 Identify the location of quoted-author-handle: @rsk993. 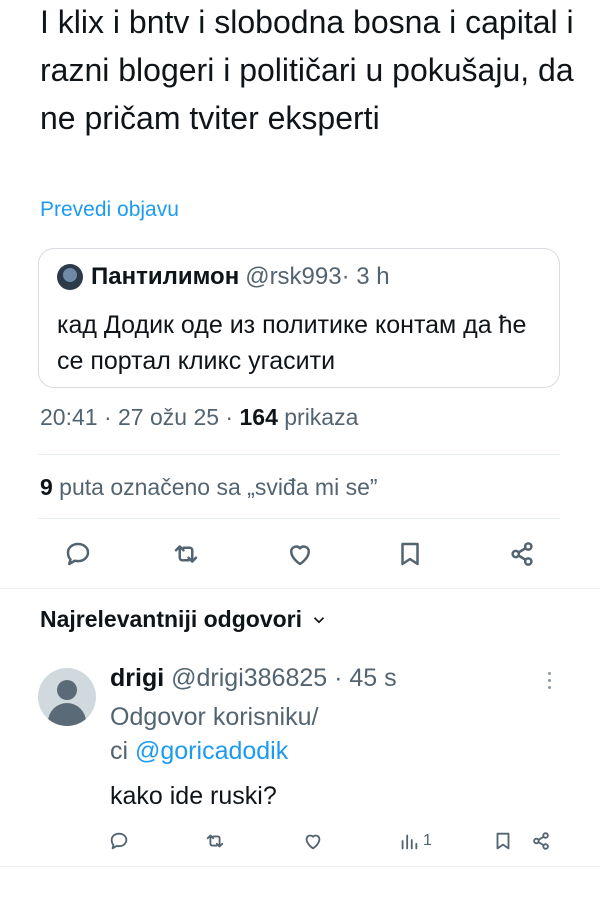
(293, 277).